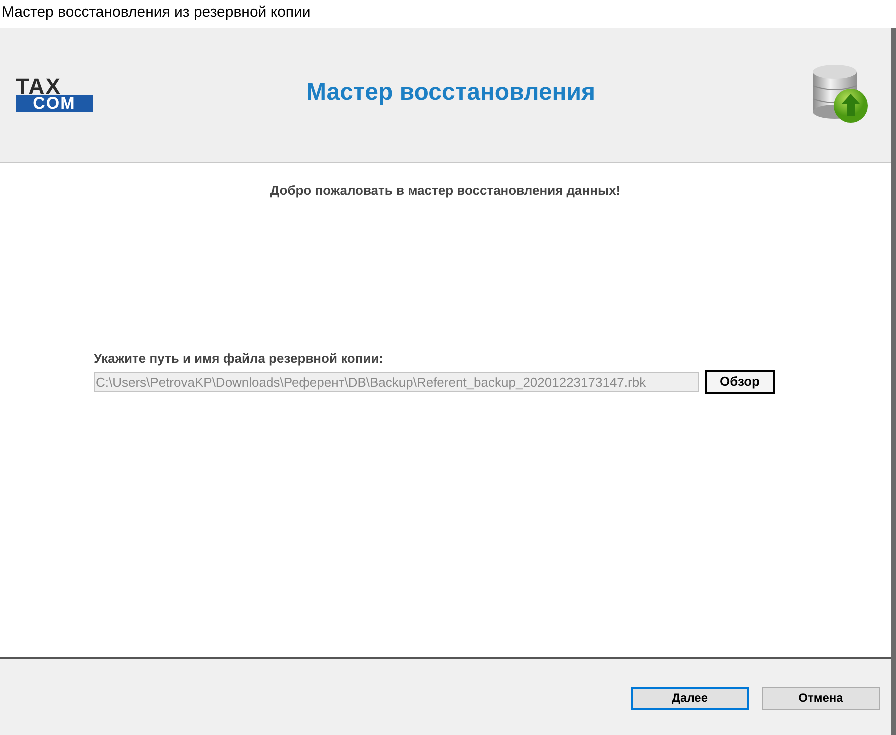 The image size is (896, 735). Describe the element at coordinates (156, 13) in the screenshot. I see `window-title: Мастер восстановления из резервной копии` at that location.